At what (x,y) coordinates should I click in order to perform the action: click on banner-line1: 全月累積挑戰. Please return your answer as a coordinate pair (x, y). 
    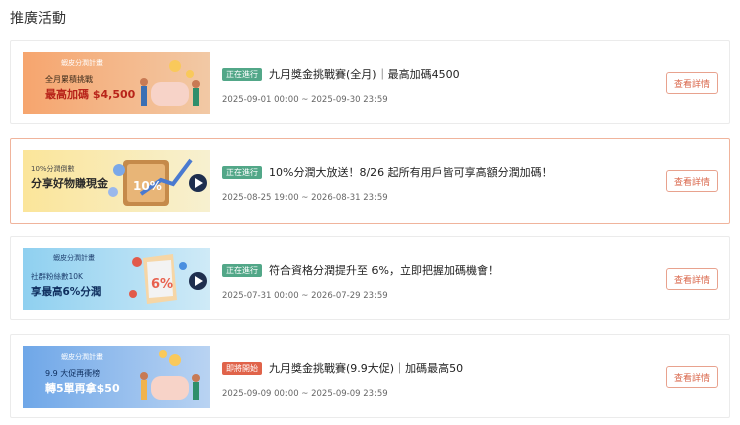
    Looking at the image, I should click on (69, 79).